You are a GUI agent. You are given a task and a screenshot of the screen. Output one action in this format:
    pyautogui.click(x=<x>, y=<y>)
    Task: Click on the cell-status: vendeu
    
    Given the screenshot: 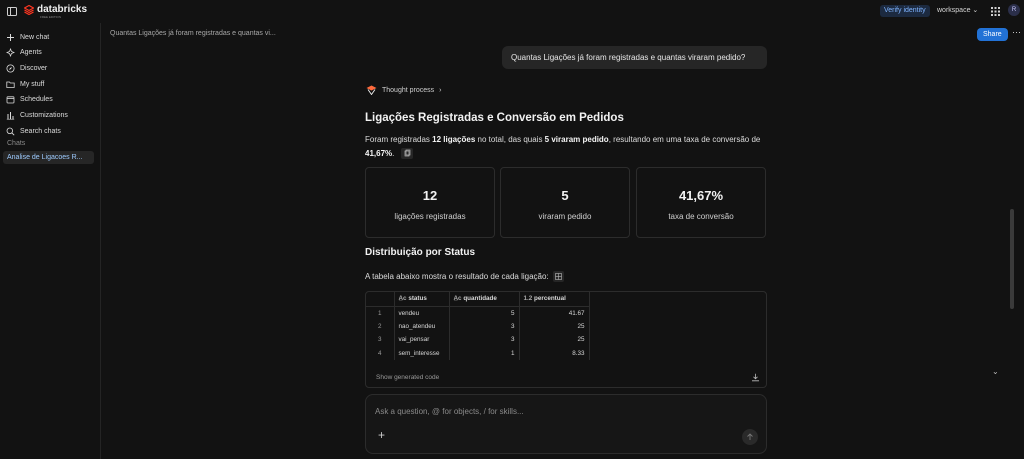 What is the action you would take?
    pyautogui.click(x=422, y=313)
    